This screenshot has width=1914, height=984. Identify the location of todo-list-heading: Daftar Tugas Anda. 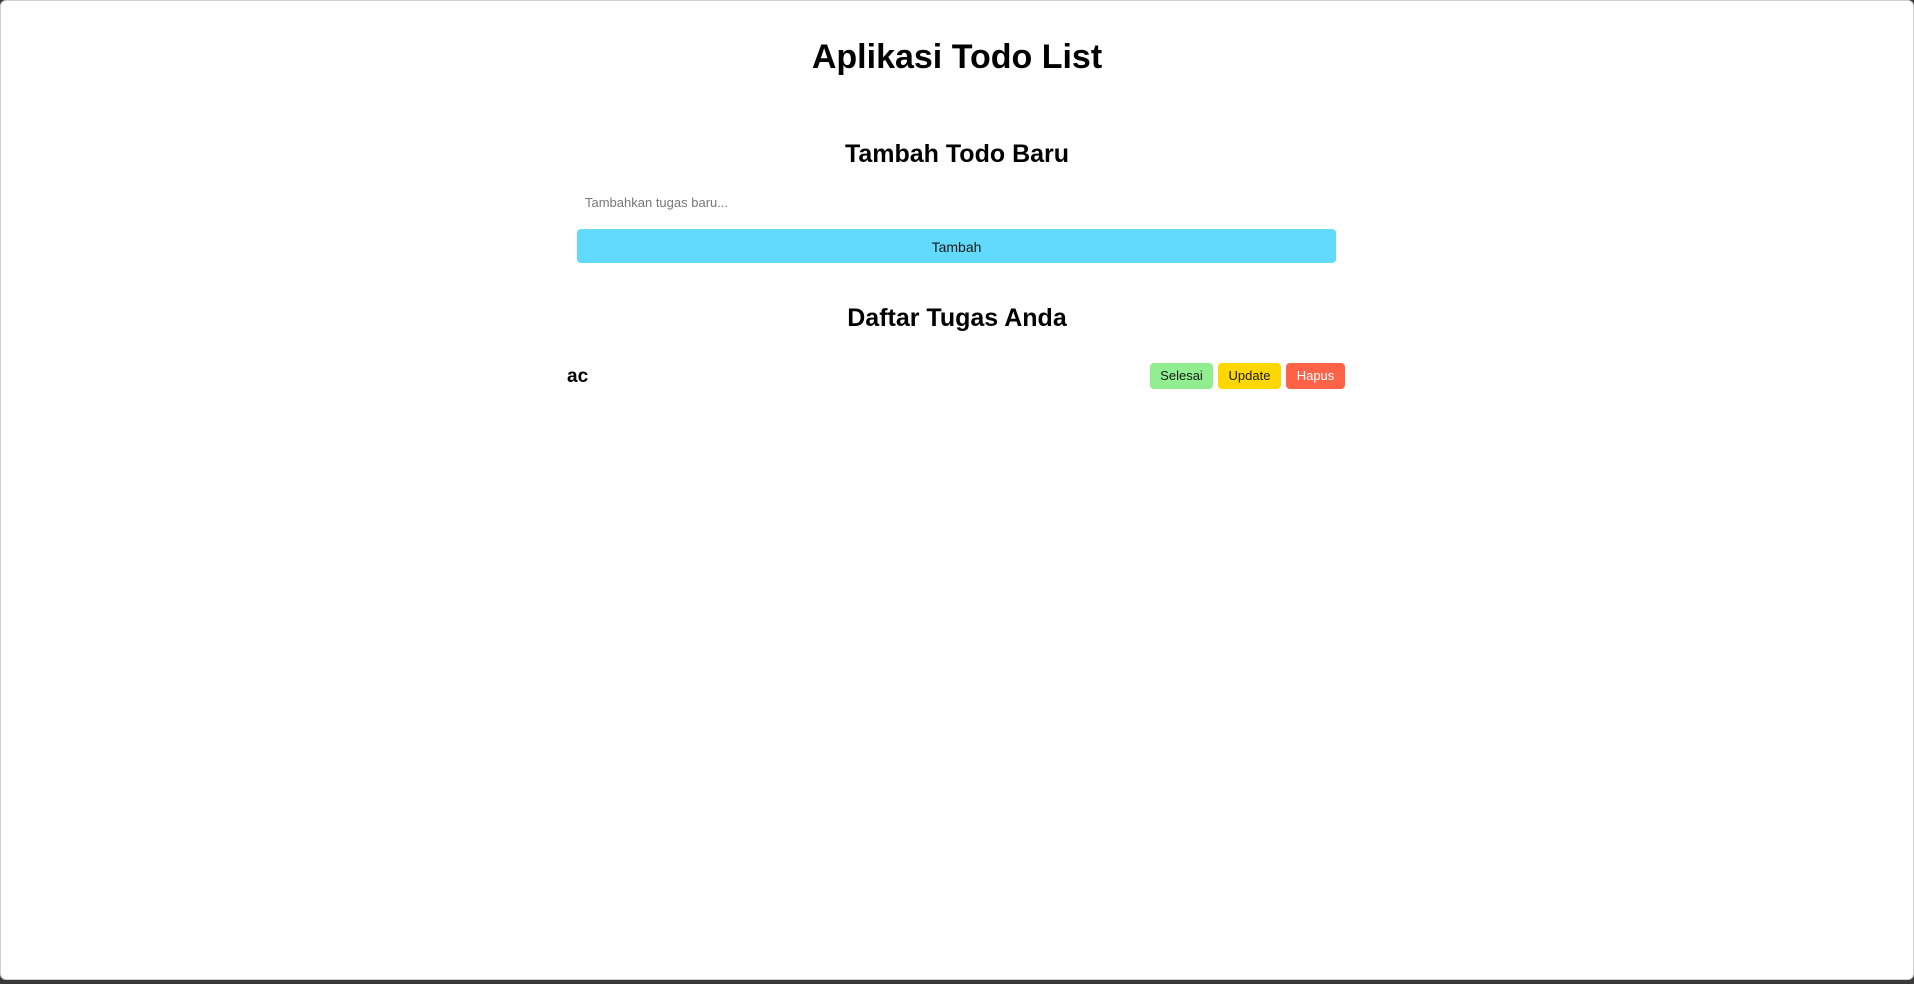
(957, 318).